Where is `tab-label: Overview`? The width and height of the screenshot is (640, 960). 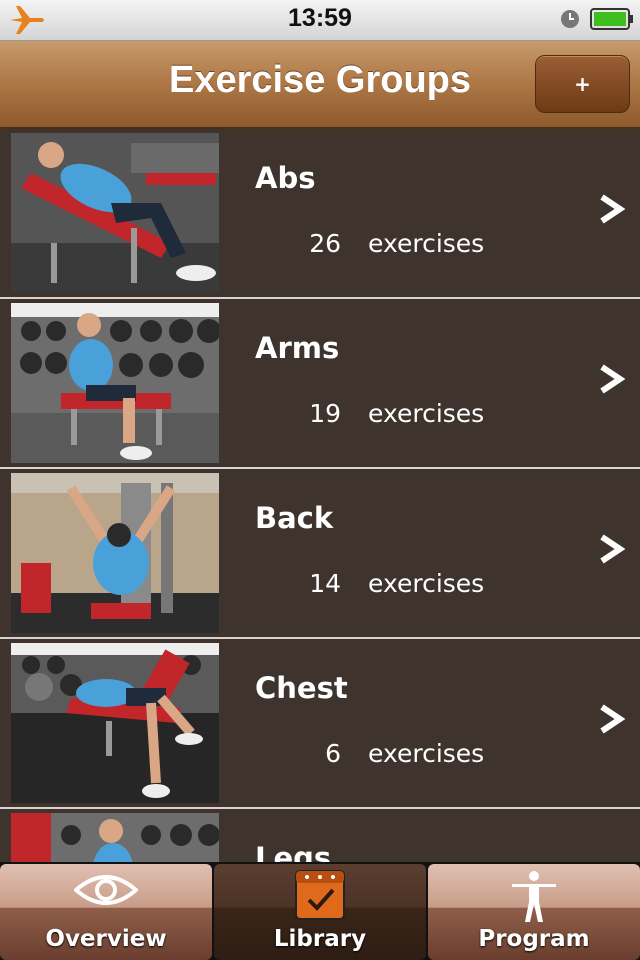
tab-label: Overview is located at coordinates (106, 939).